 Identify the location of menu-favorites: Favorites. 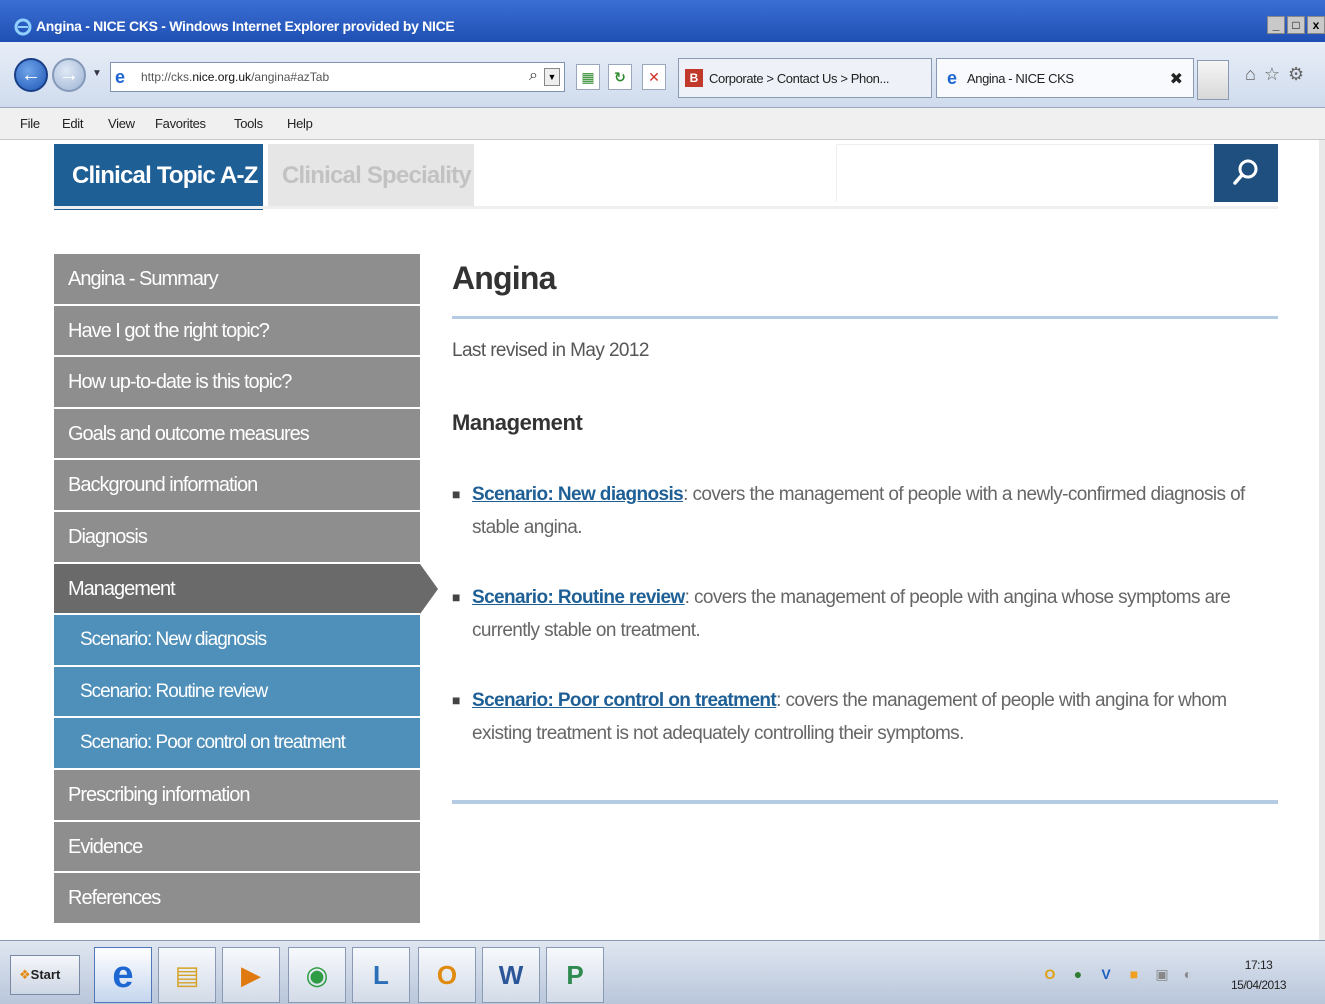
(180, 123).